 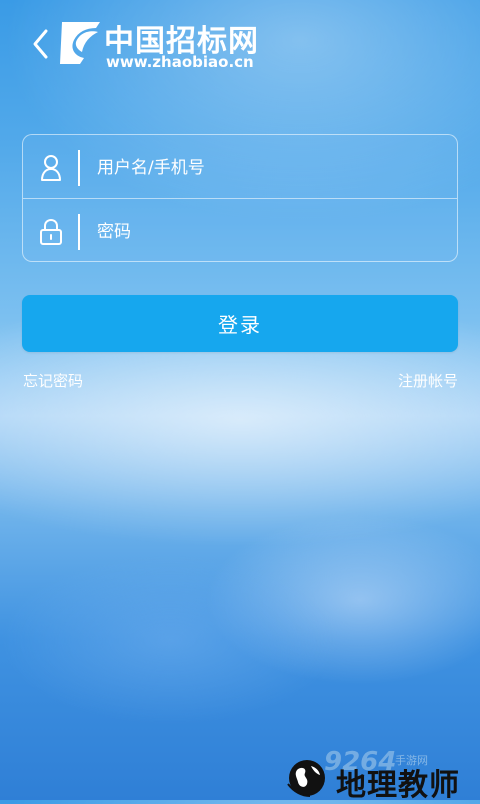 I want to click on username-input, so click(x=267, y=168).